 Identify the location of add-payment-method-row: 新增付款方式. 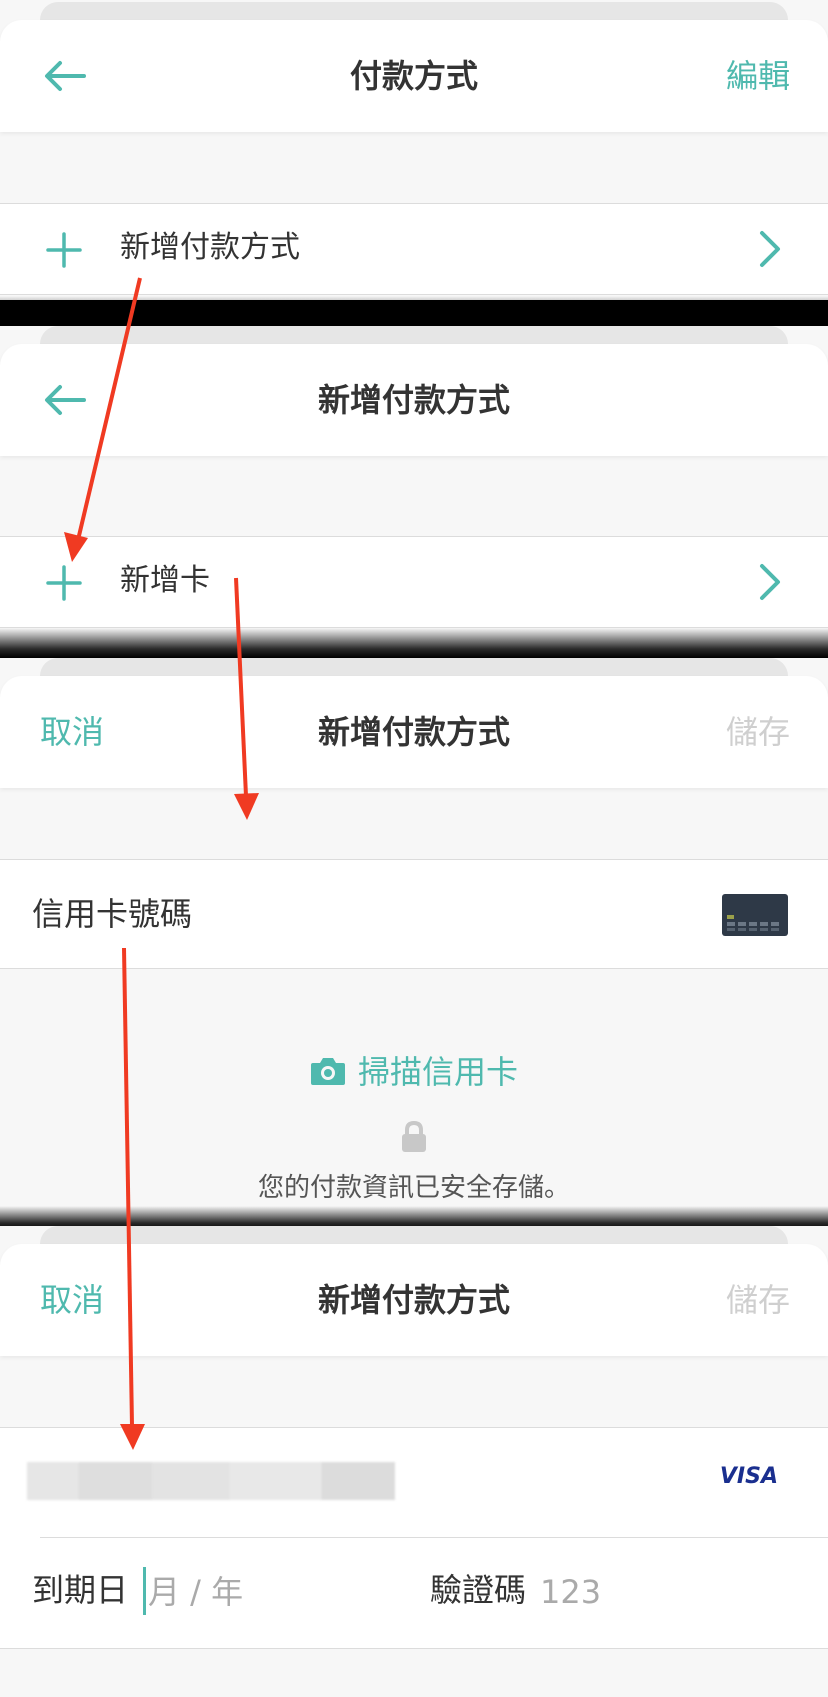
(414, 249).